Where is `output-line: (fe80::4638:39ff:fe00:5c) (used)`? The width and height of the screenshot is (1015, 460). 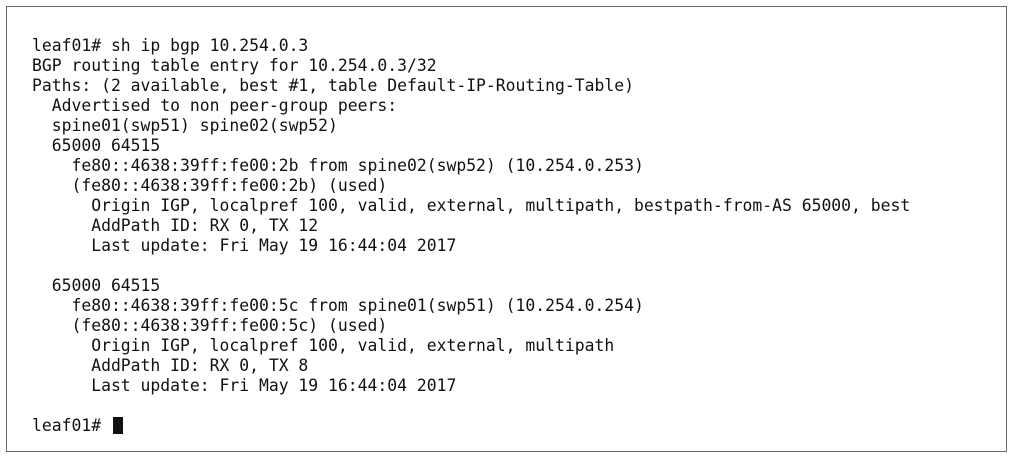
output-line: (fe80::4638:39ff:fe00:5c) (used) is located at coordinates (210, 325).